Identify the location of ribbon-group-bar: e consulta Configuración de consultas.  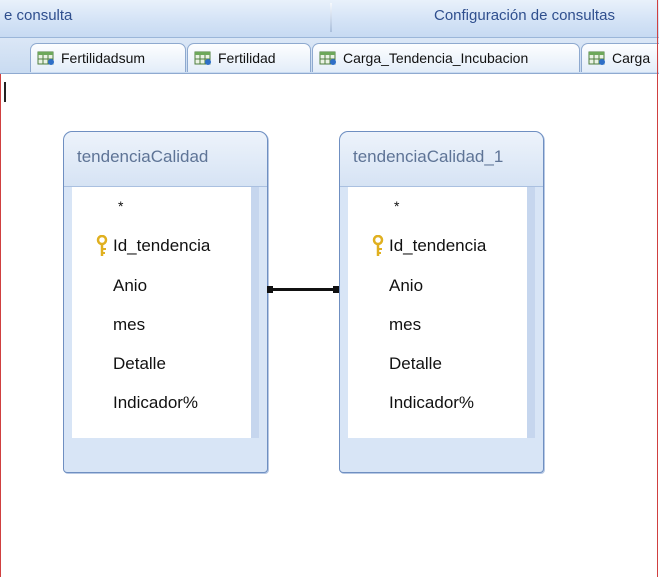
(329, 19).